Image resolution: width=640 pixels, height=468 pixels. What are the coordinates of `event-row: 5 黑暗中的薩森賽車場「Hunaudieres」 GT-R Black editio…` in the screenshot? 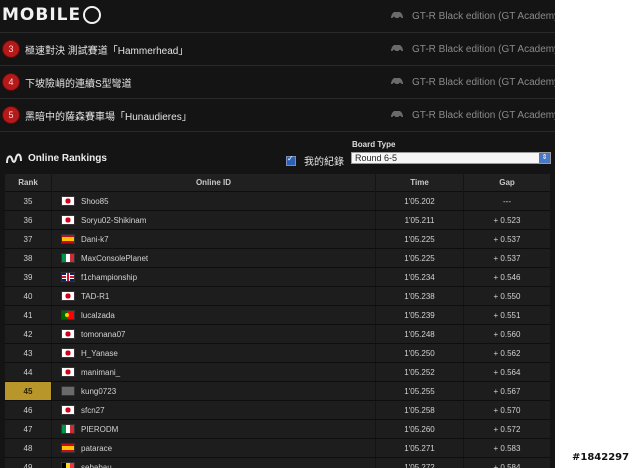 It's located at (277, 115).